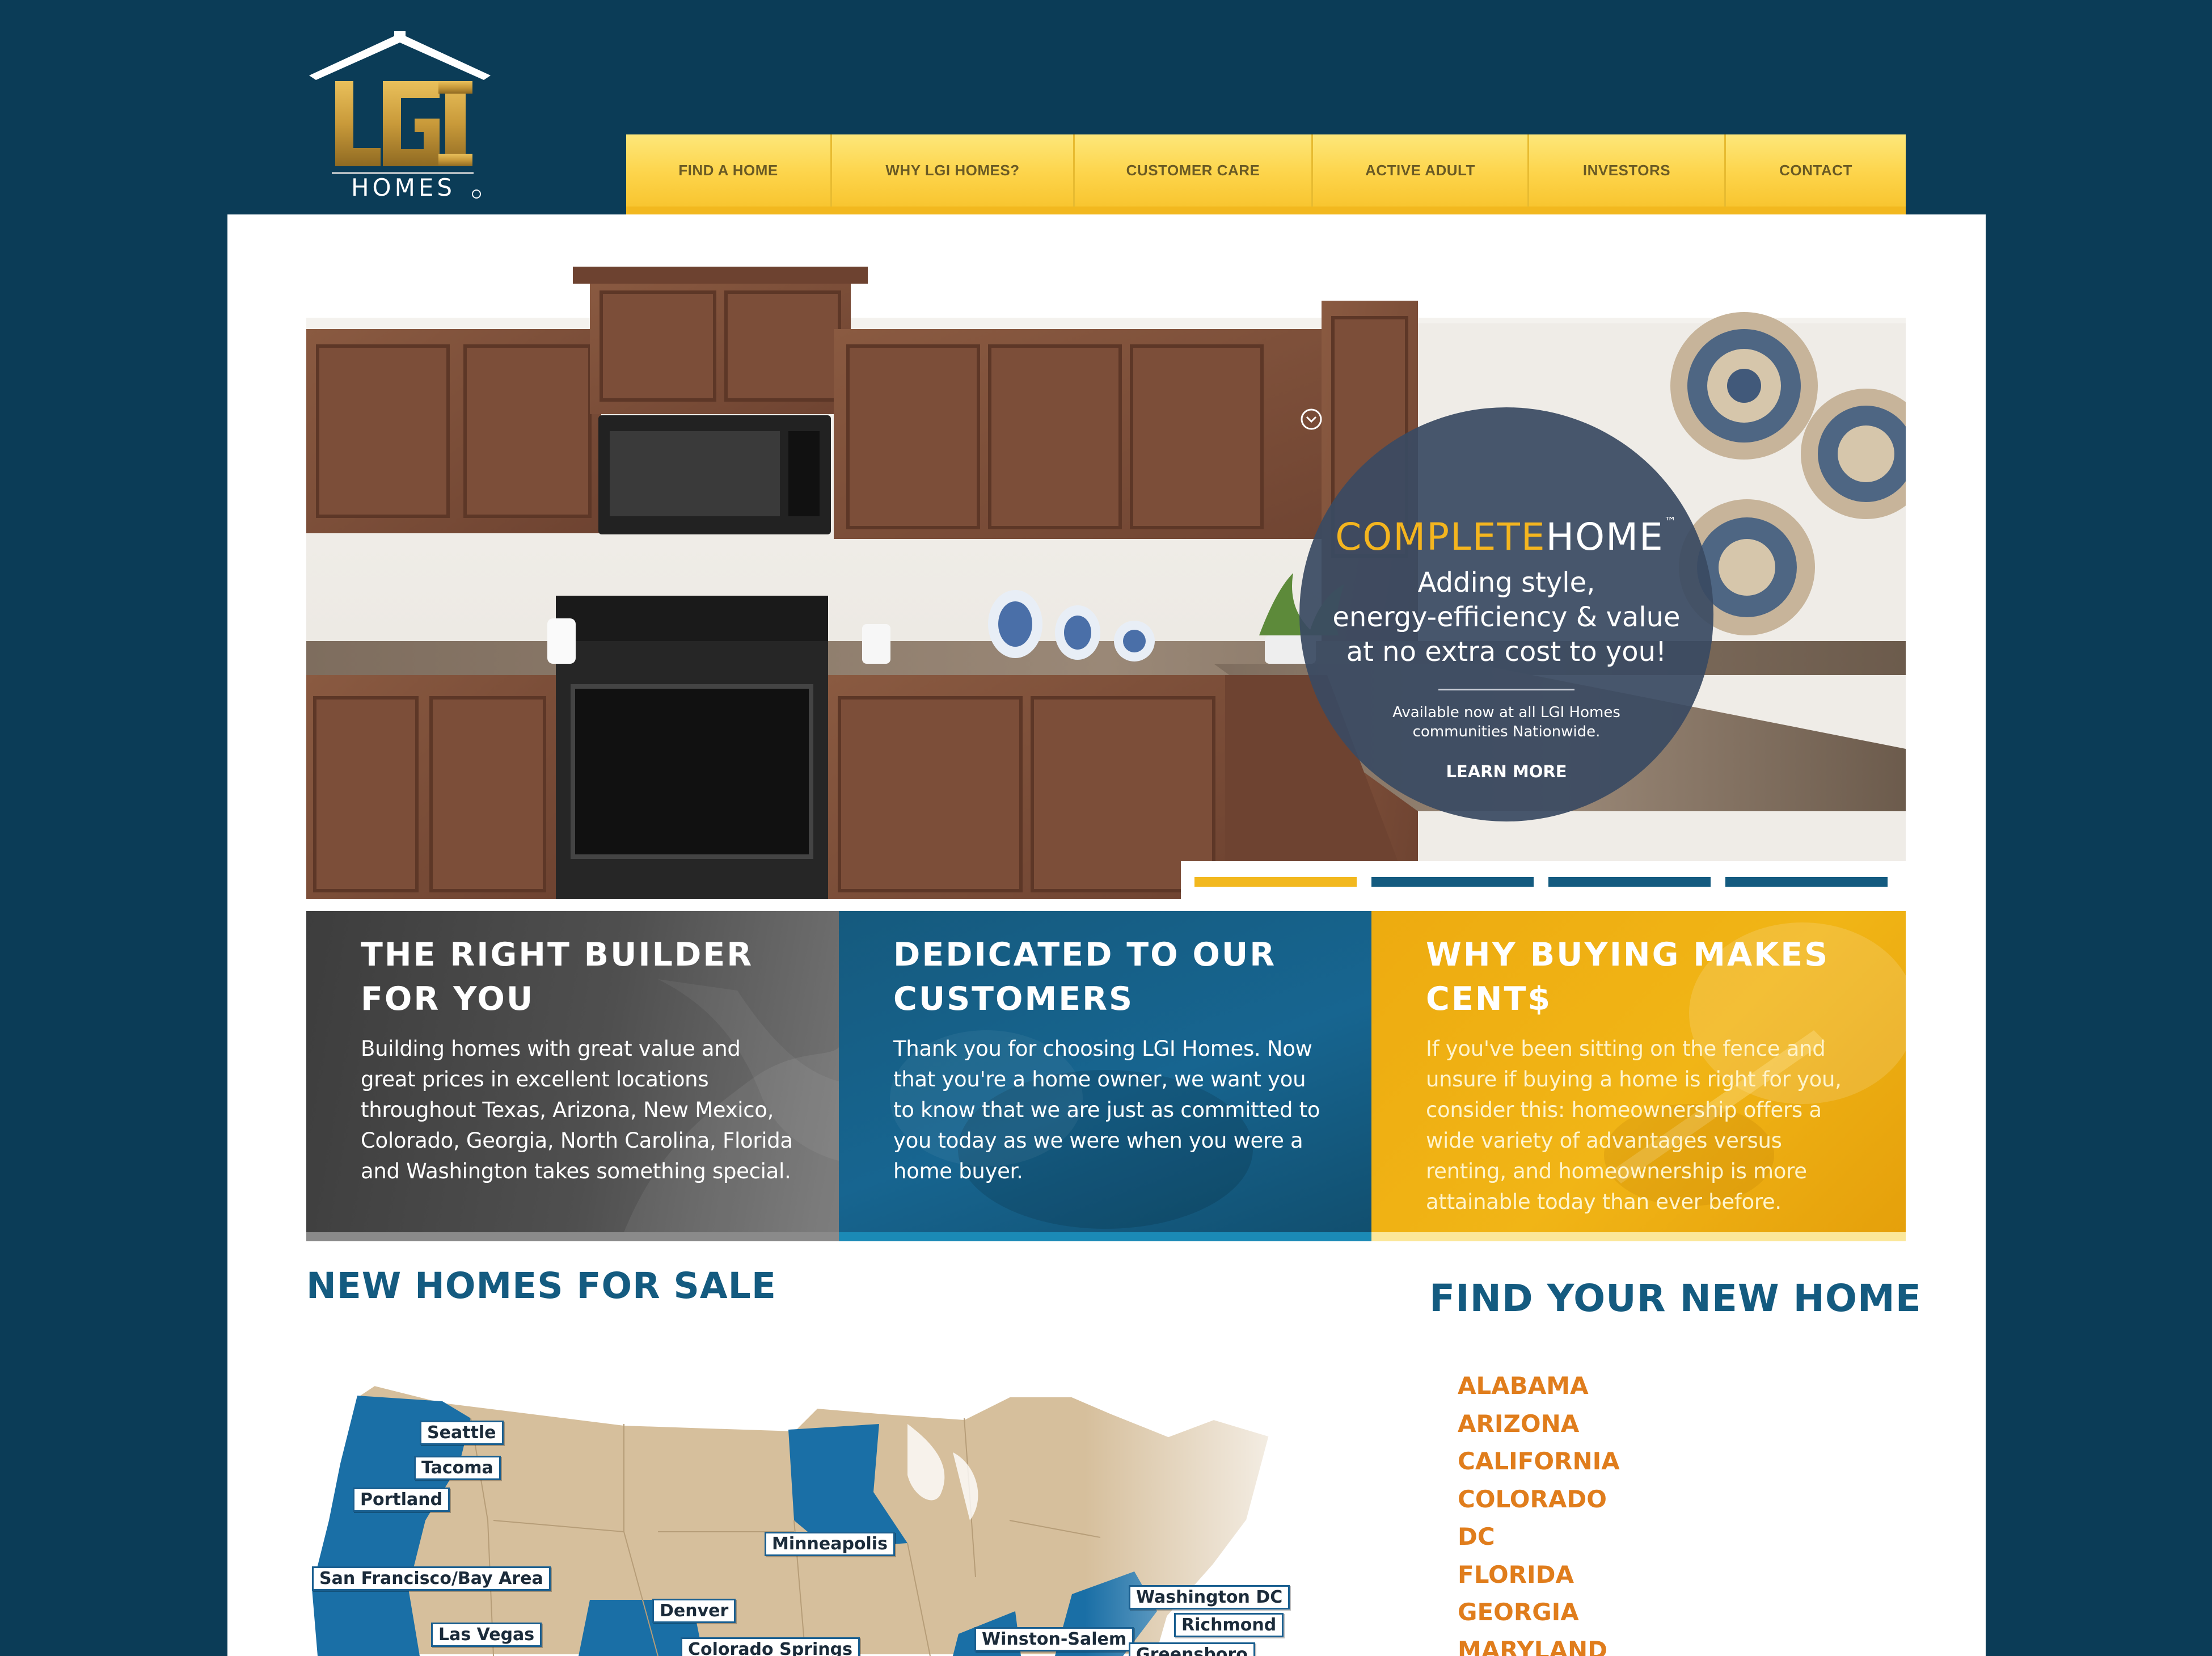 The height and width of the screenshot is (1656, 2212). What do you see at coordinates (1194, 170) in the screenshot?
I see `nav-customer-care: CUSTOMER CARE` at bounding box center [1194, 170].